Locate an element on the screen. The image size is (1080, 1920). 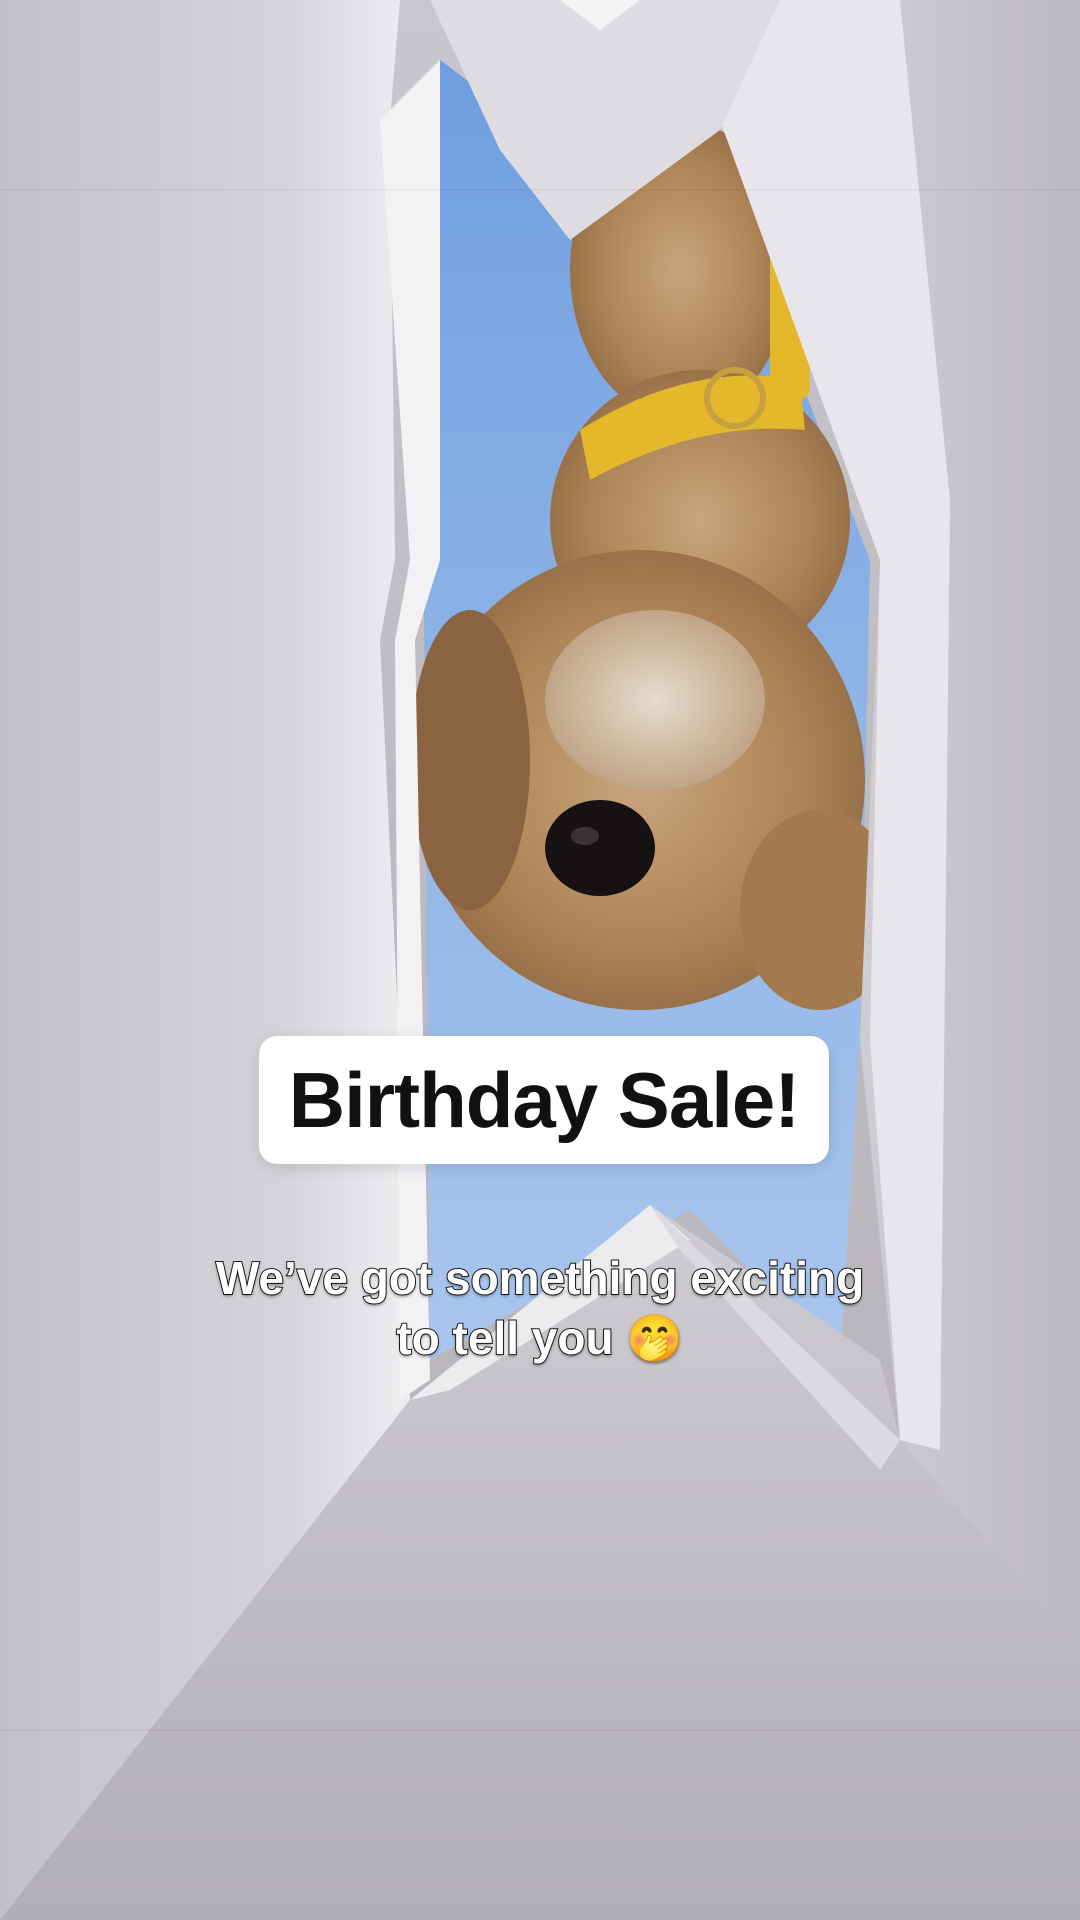
caption-title: Birthday Sale! is located at coordinates (544, 1099).